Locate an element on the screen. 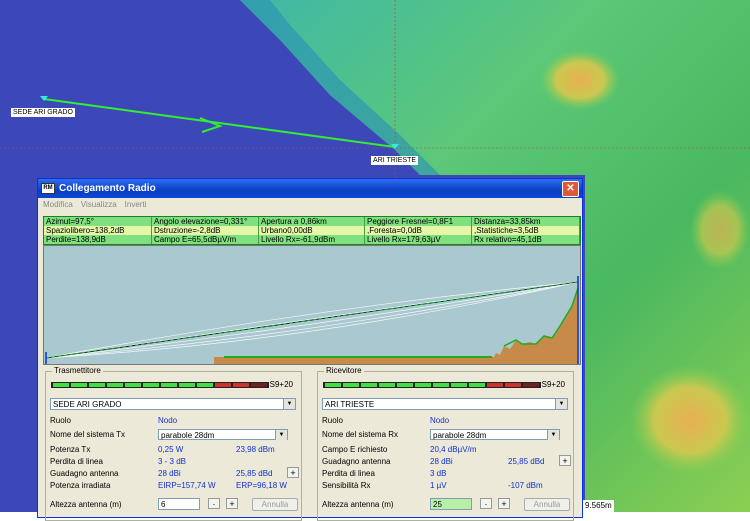  stat-cell: Livello Rx=-61,9dBm is located at coordinates (312, 239).